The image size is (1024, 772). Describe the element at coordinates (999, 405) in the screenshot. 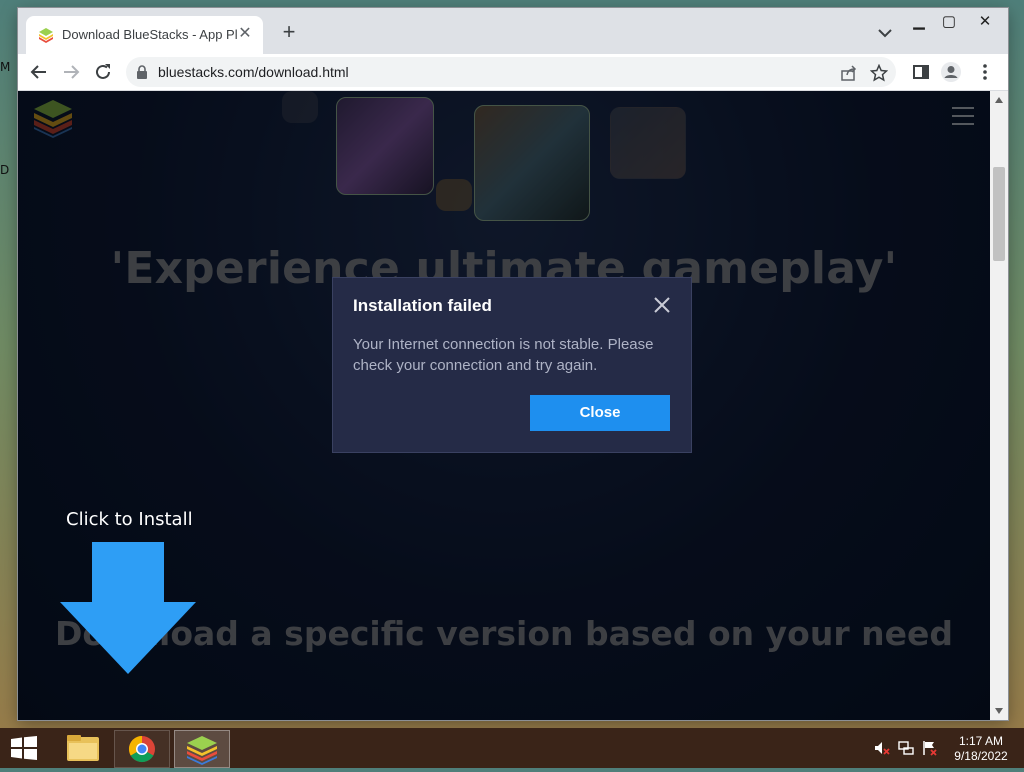

I see `vertical-scrollbar` at that location.